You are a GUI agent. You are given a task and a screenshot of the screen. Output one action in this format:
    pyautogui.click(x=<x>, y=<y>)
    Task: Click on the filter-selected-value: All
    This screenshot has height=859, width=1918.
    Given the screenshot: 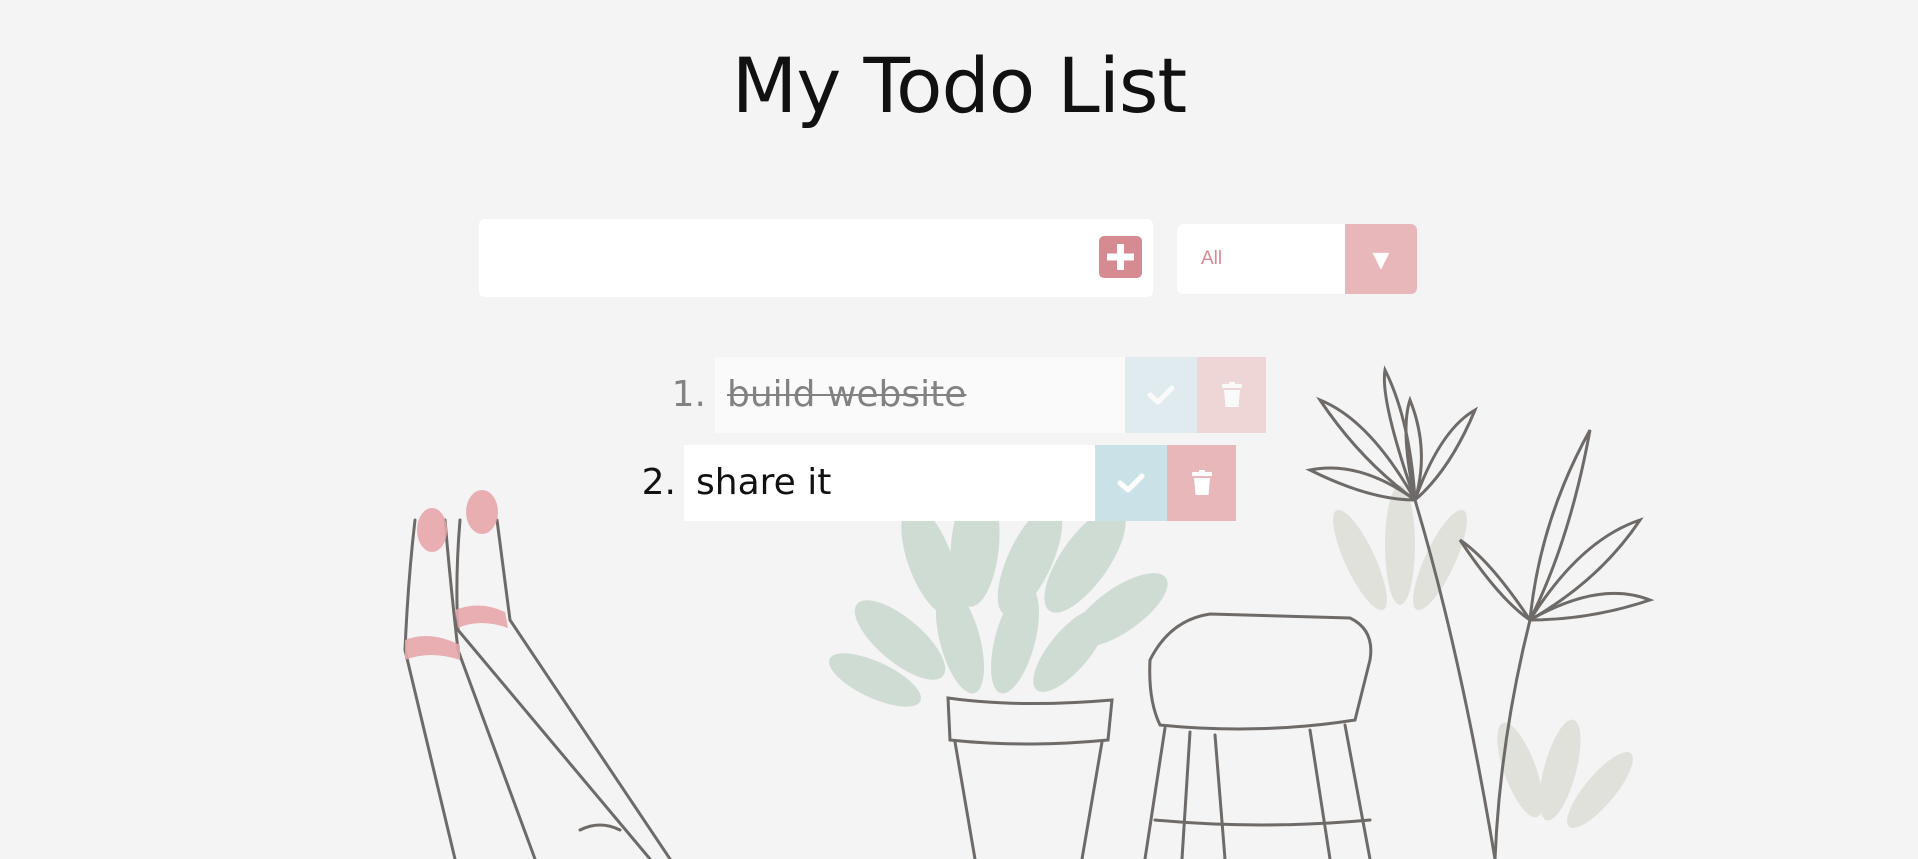 What is the action you would take?
    pyautogui.click(x=1212, y=258)
    